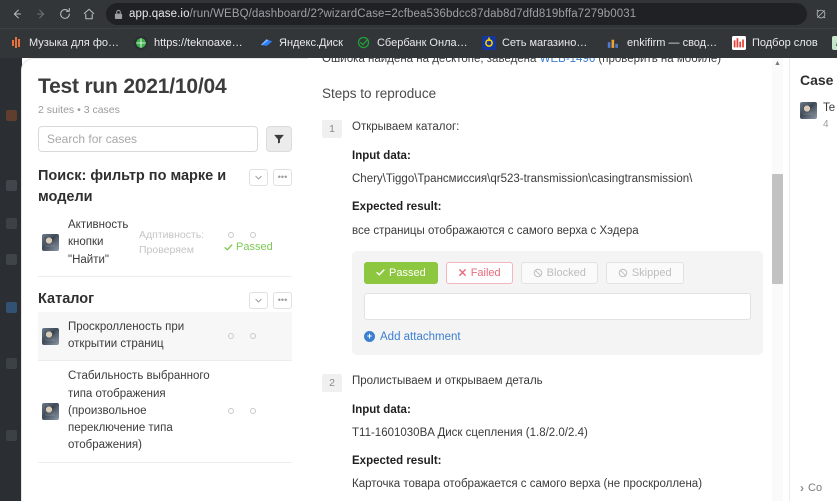 The height and width of the screenshot is (501, 837). Describe the element at coordinates (379, 93) in the screenshot. I see `section-title: Steps to reproduce` at that location.